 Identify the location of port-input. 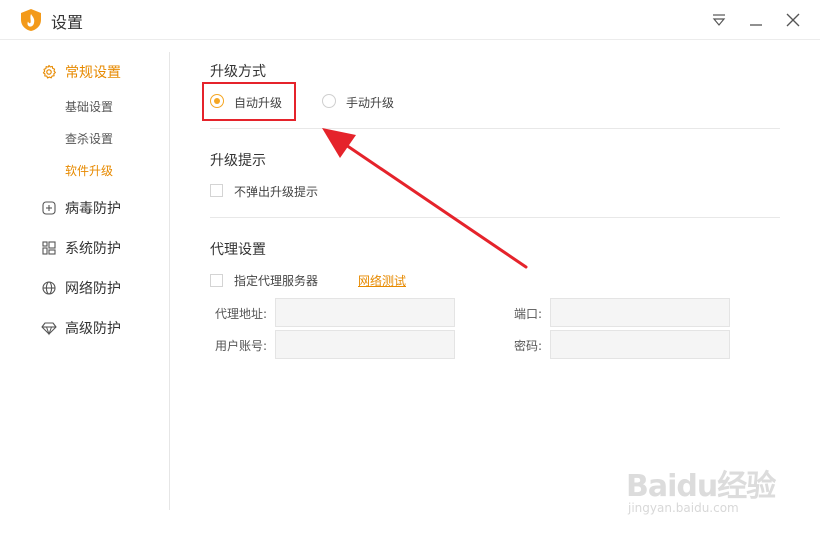
(640, 312).